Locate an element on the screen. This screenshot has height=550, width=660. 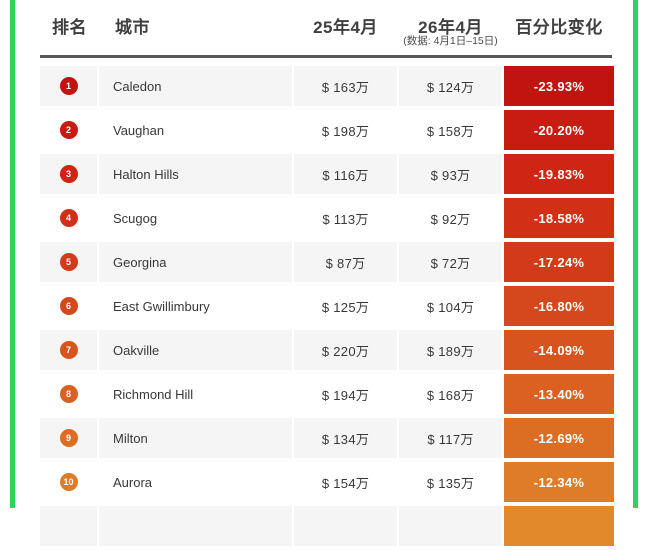
pct-change-cell is located at coordinates (559, 526).